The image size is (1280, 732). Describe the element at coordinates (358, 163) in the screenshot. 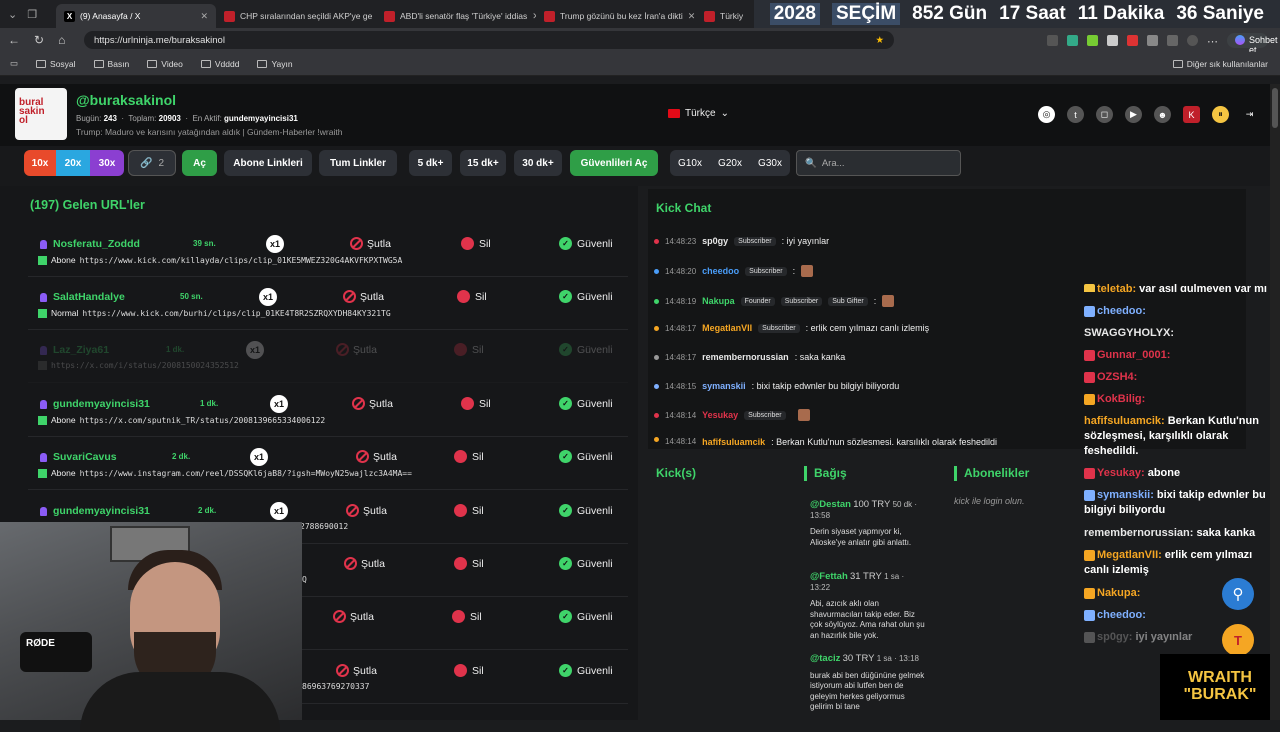

I see `all-links-button: Tum Linkler` at that location.